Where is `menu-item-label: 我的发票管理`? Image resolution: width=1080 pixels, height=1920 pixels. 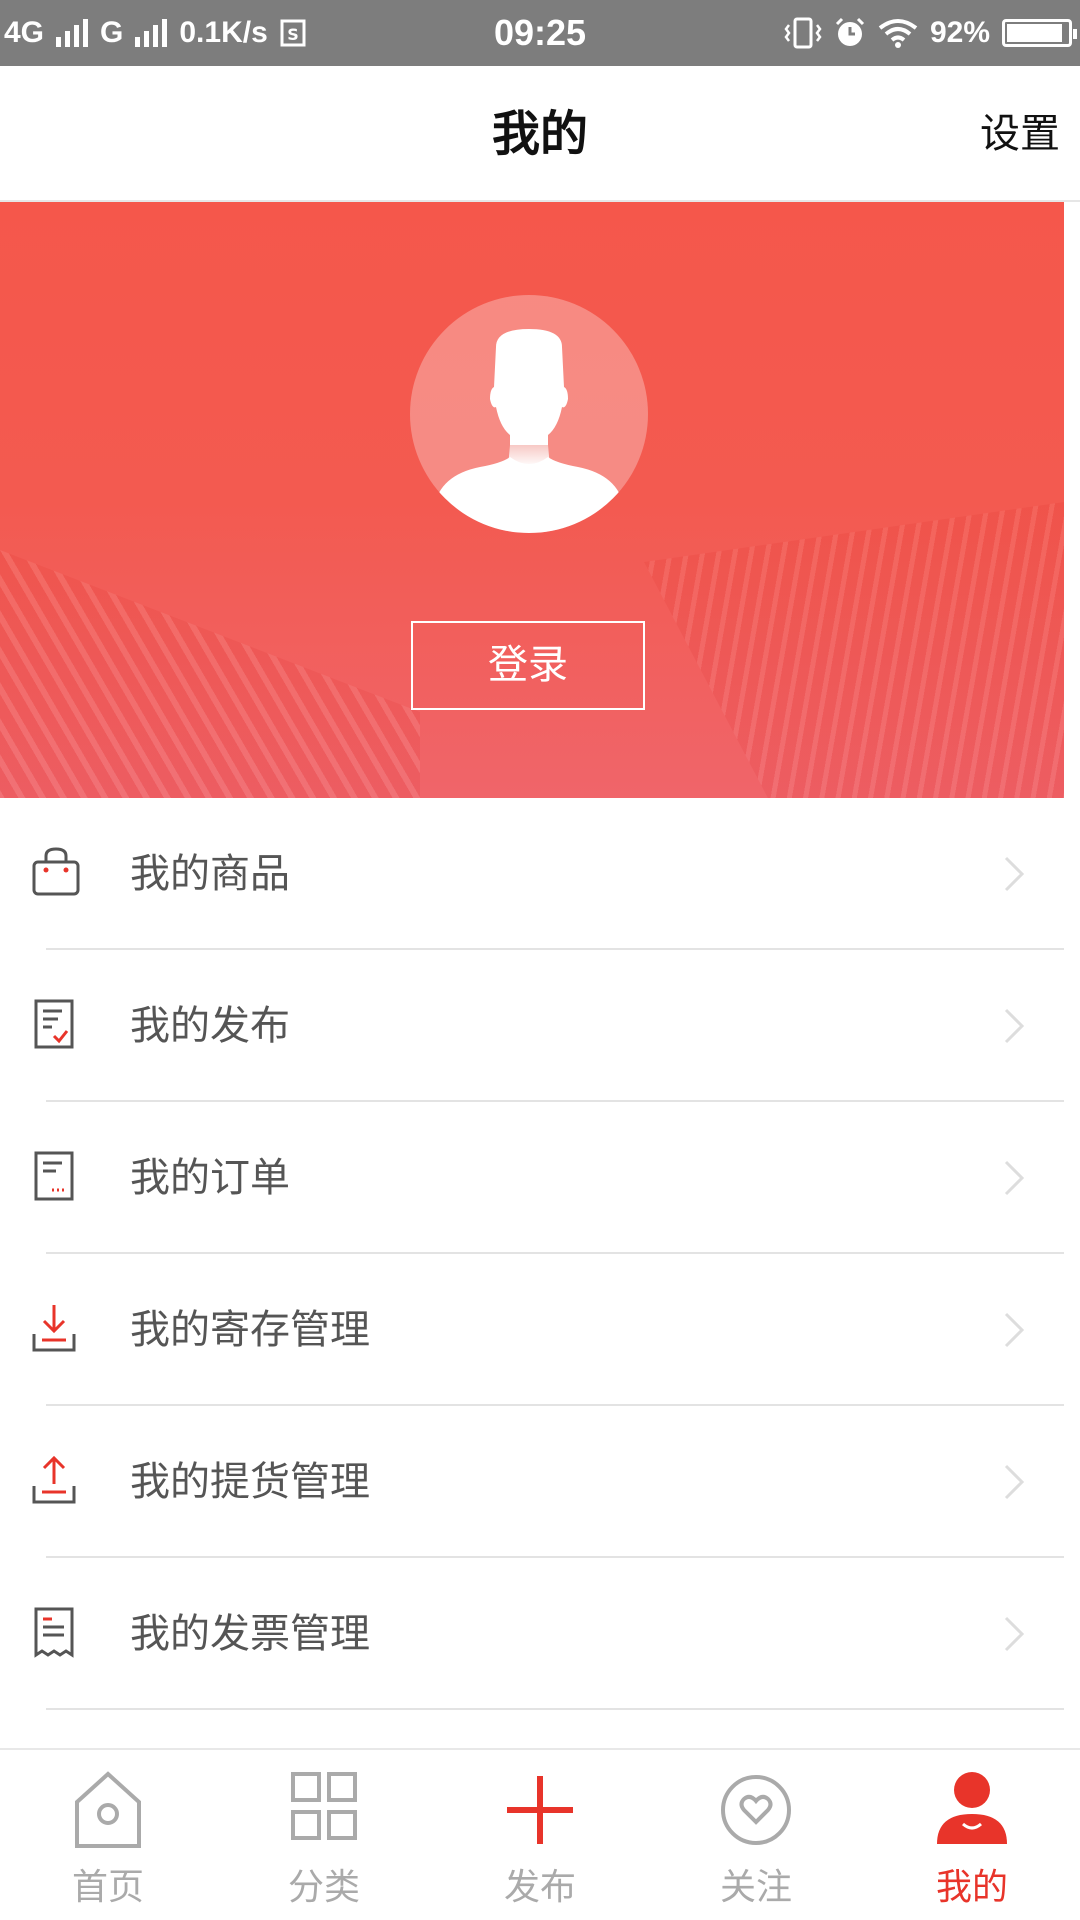 menu-item-label: 我的发票管理 is located at coordinates (250, 1634).